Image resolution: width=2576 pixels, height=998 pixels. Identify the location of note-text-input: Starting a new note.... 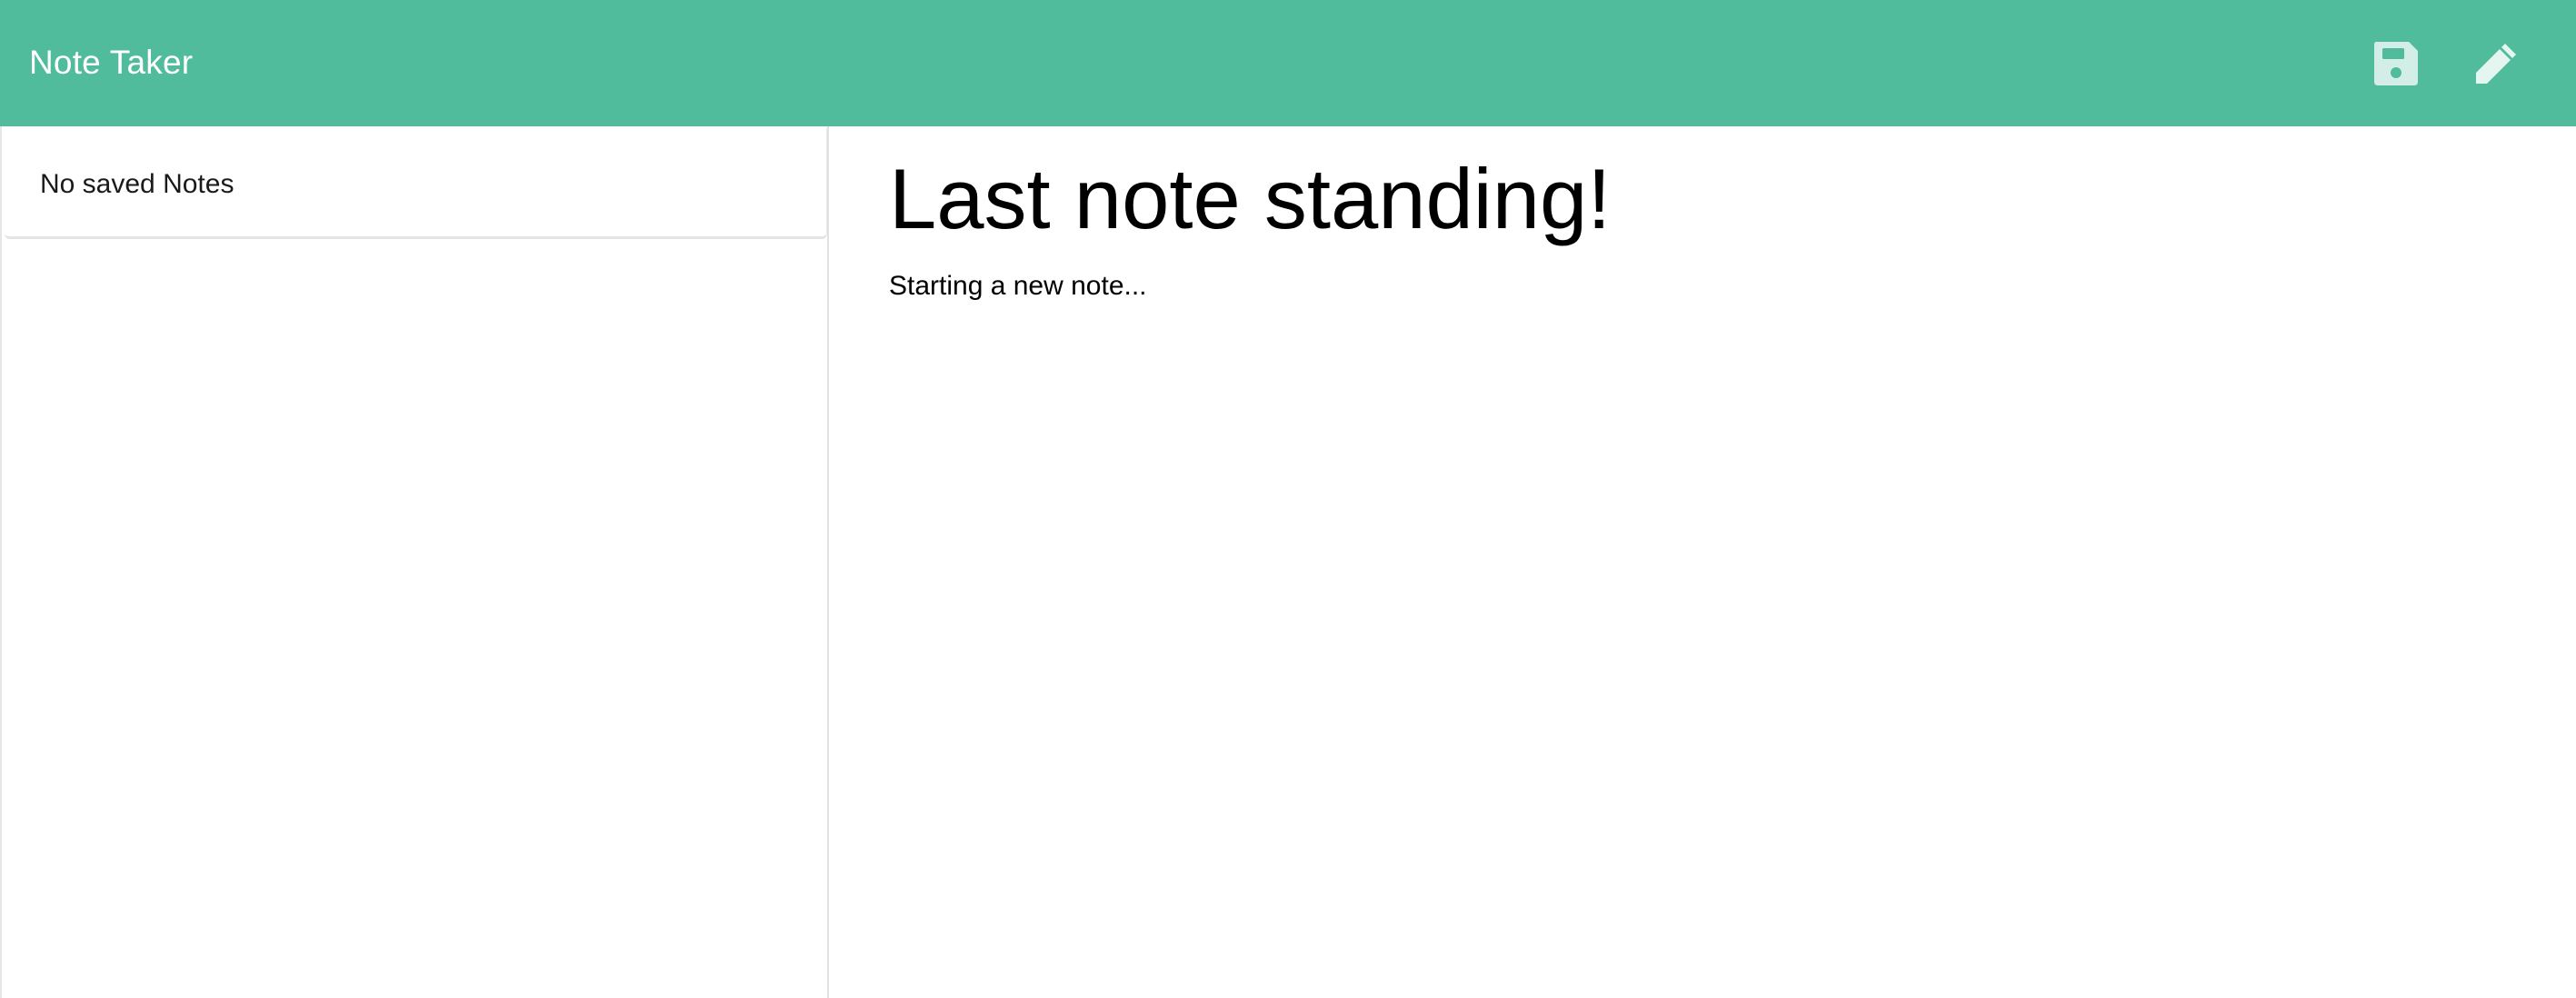
(1018, 287).